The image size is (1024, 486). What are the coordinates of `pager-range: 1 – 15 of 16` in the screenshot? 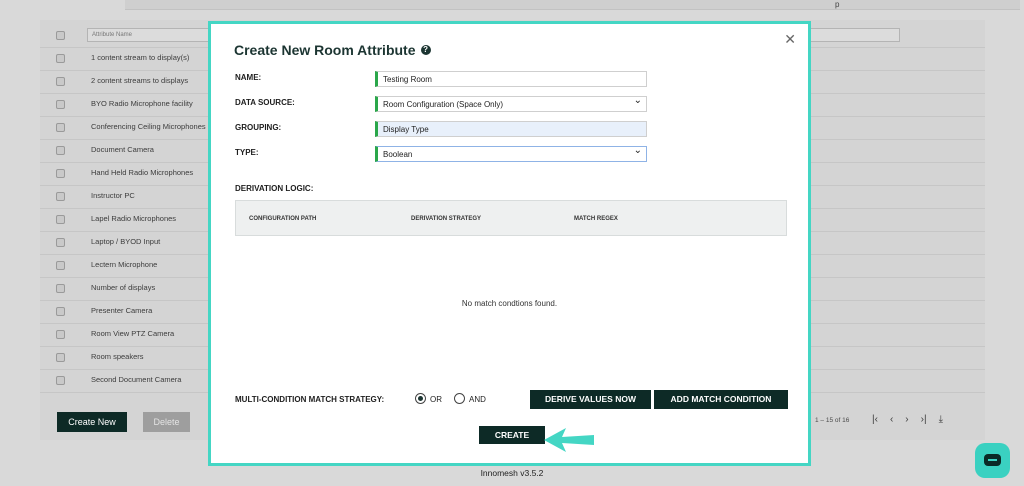 It's located at (832, 420).